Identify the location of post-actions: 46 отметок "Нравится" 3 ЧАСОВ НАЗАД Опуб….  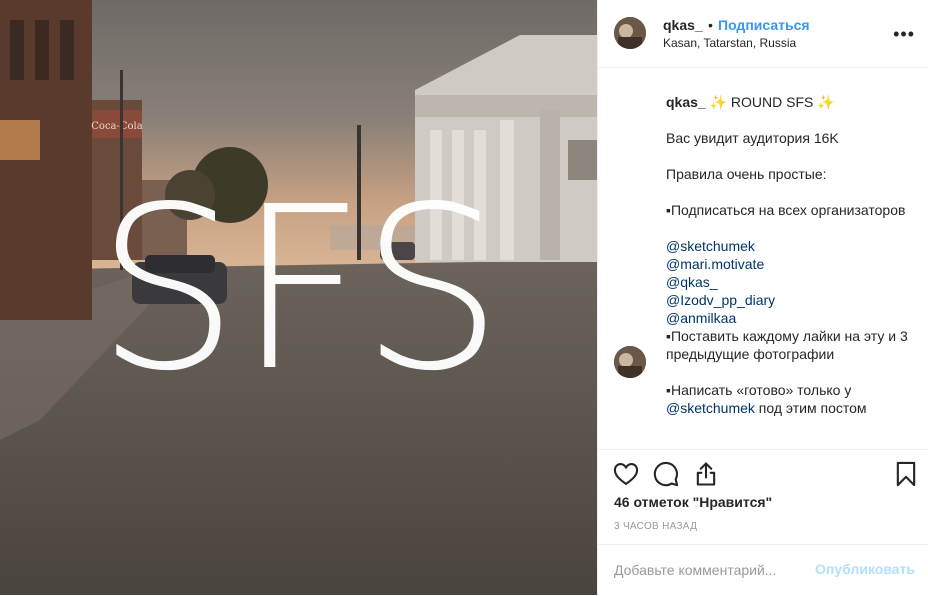
(763, 522).